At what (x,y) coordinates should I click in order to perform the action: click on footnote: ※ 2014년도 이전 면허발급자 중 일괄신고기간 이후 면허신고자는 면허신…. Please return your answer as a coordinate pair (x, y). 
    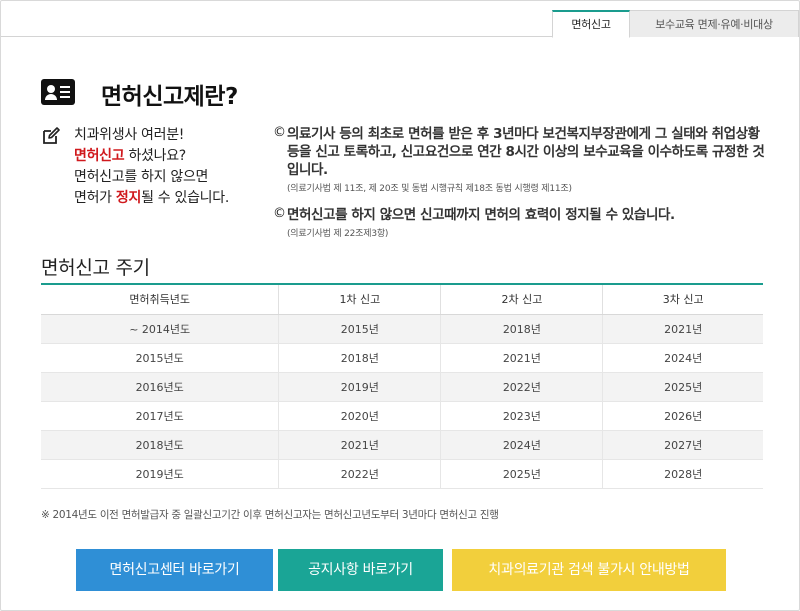
    Looking at the image, I should click on (270, 515).